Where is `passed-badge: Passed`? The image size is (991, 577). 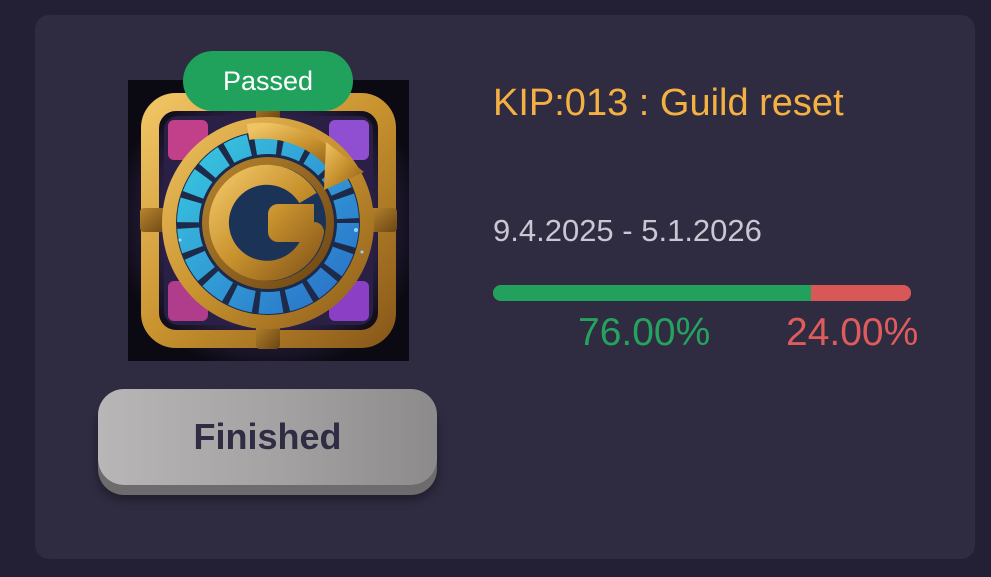
passed-badge: Passed is located at coordinates (268, 81).